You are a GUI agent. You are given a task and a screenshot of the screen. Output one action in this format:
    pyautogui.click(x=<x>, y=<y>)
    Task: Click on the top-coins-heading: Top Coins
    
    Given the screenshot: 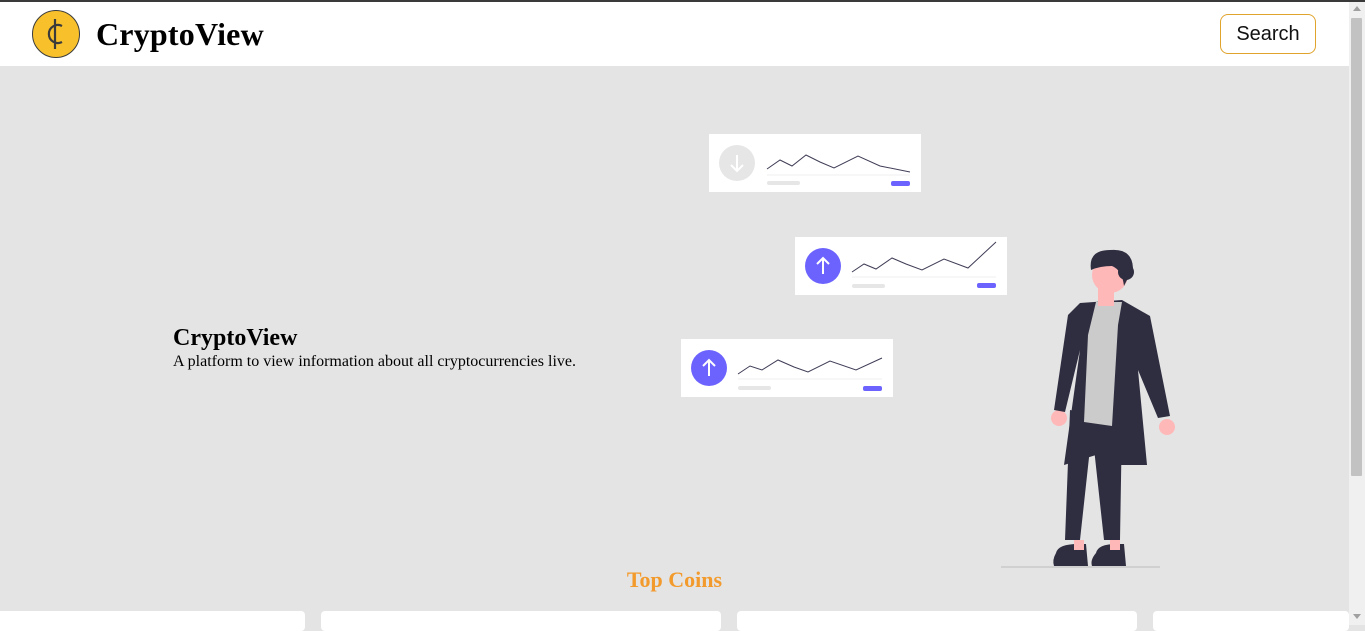 What is the action you would take?
    pyautogui.click(x=674, y=579)
    